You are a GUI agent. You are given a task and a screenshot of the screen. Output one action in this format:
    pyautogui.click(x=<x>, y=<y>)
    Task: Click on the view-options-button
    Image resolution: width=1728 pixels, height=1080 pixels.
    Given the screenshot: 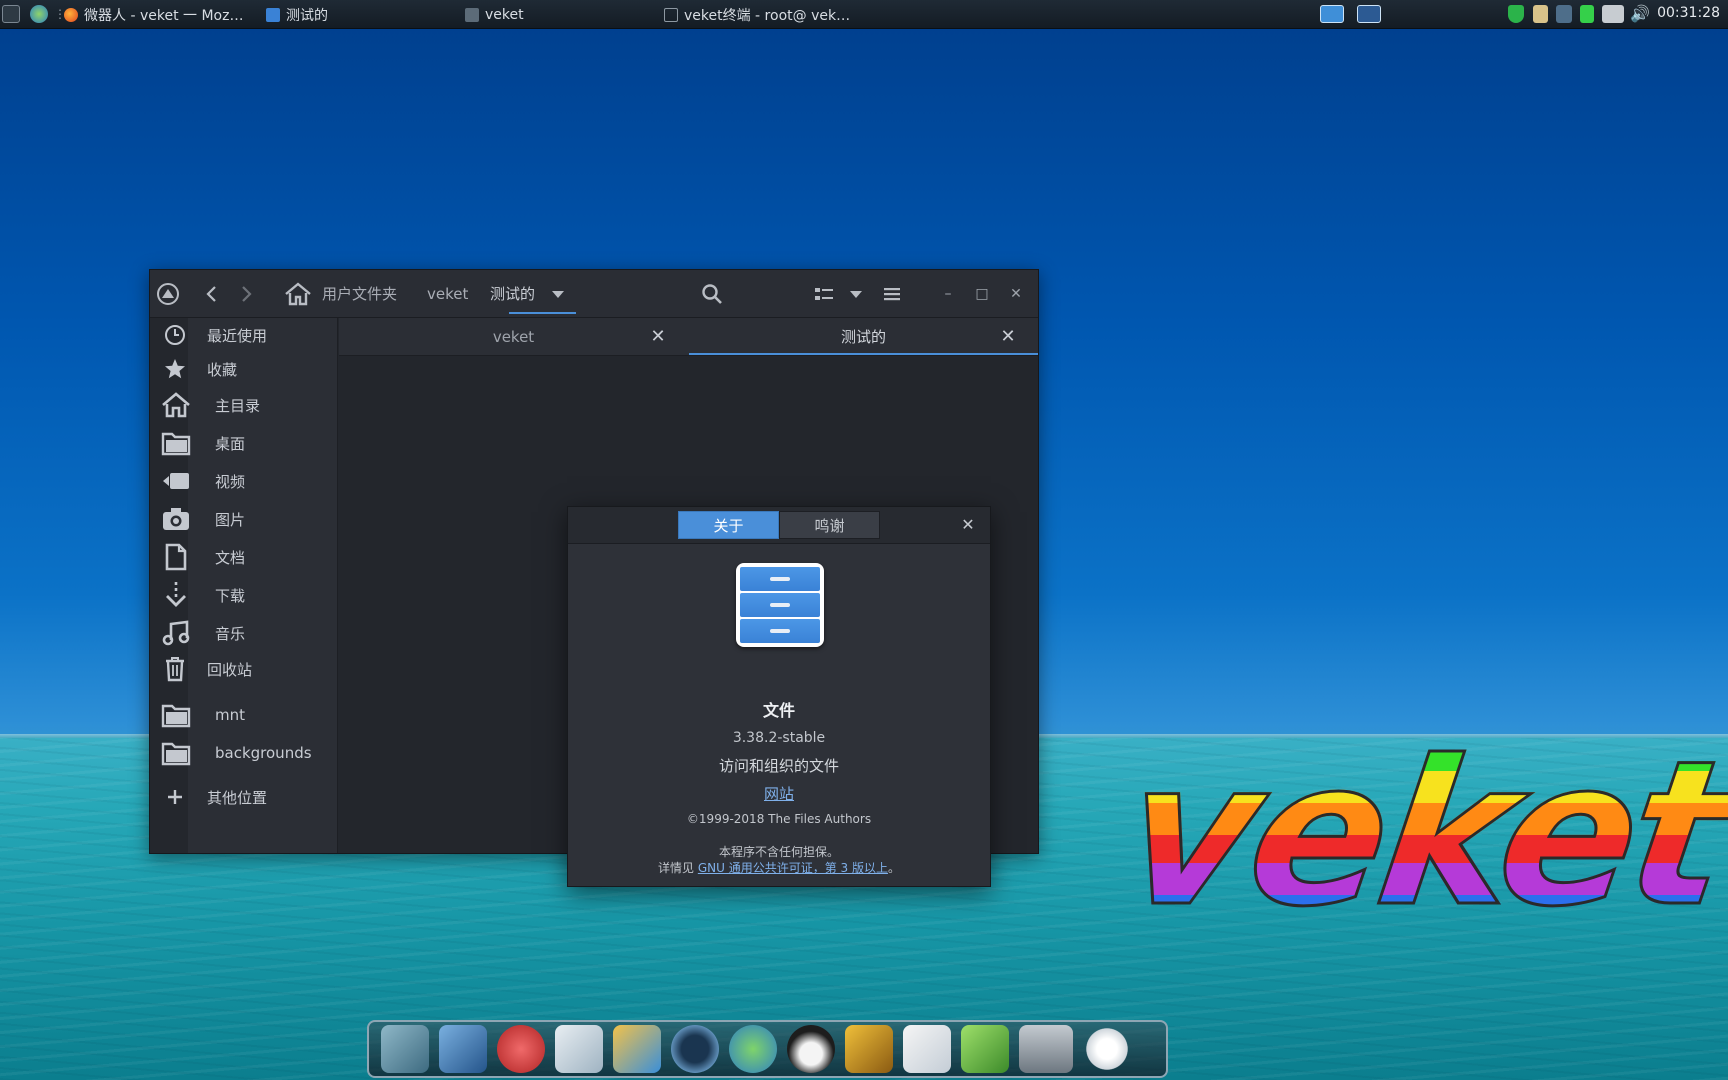 What is the action you would take?
    pyautogui.click(x=856, y=294)
    